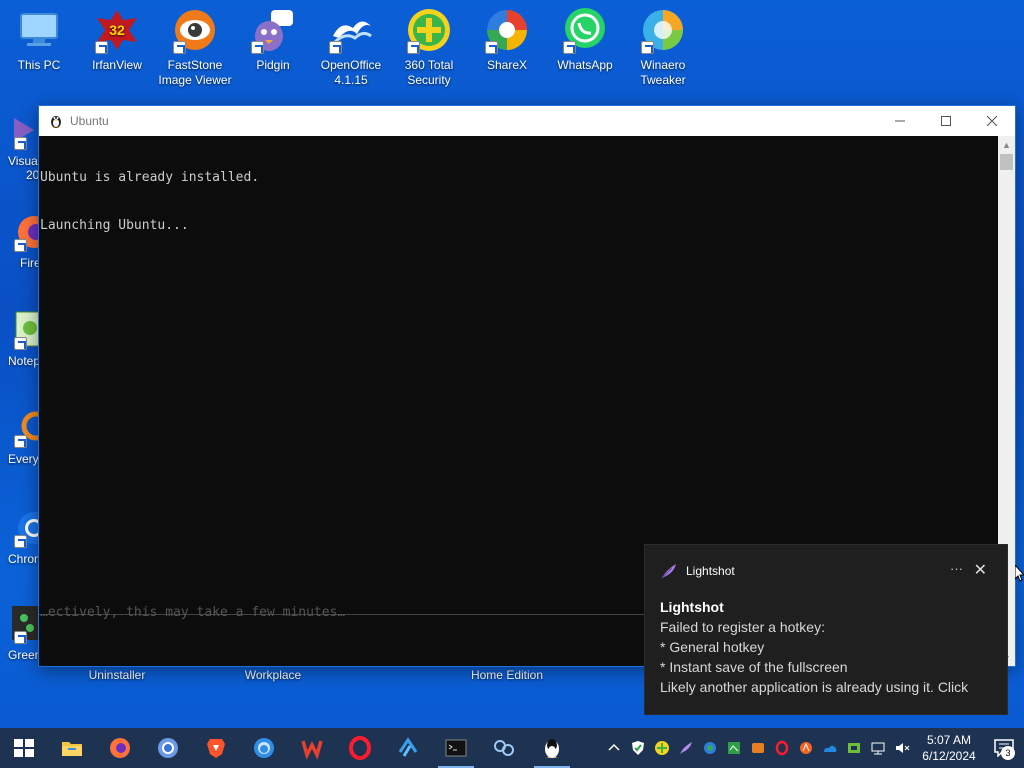 The image size is (1024, 768). What do you see at coordinates (527, 121) in the screenshot?
I see `window-titlebar: Ubuntu` at bounding box center [527, 121].